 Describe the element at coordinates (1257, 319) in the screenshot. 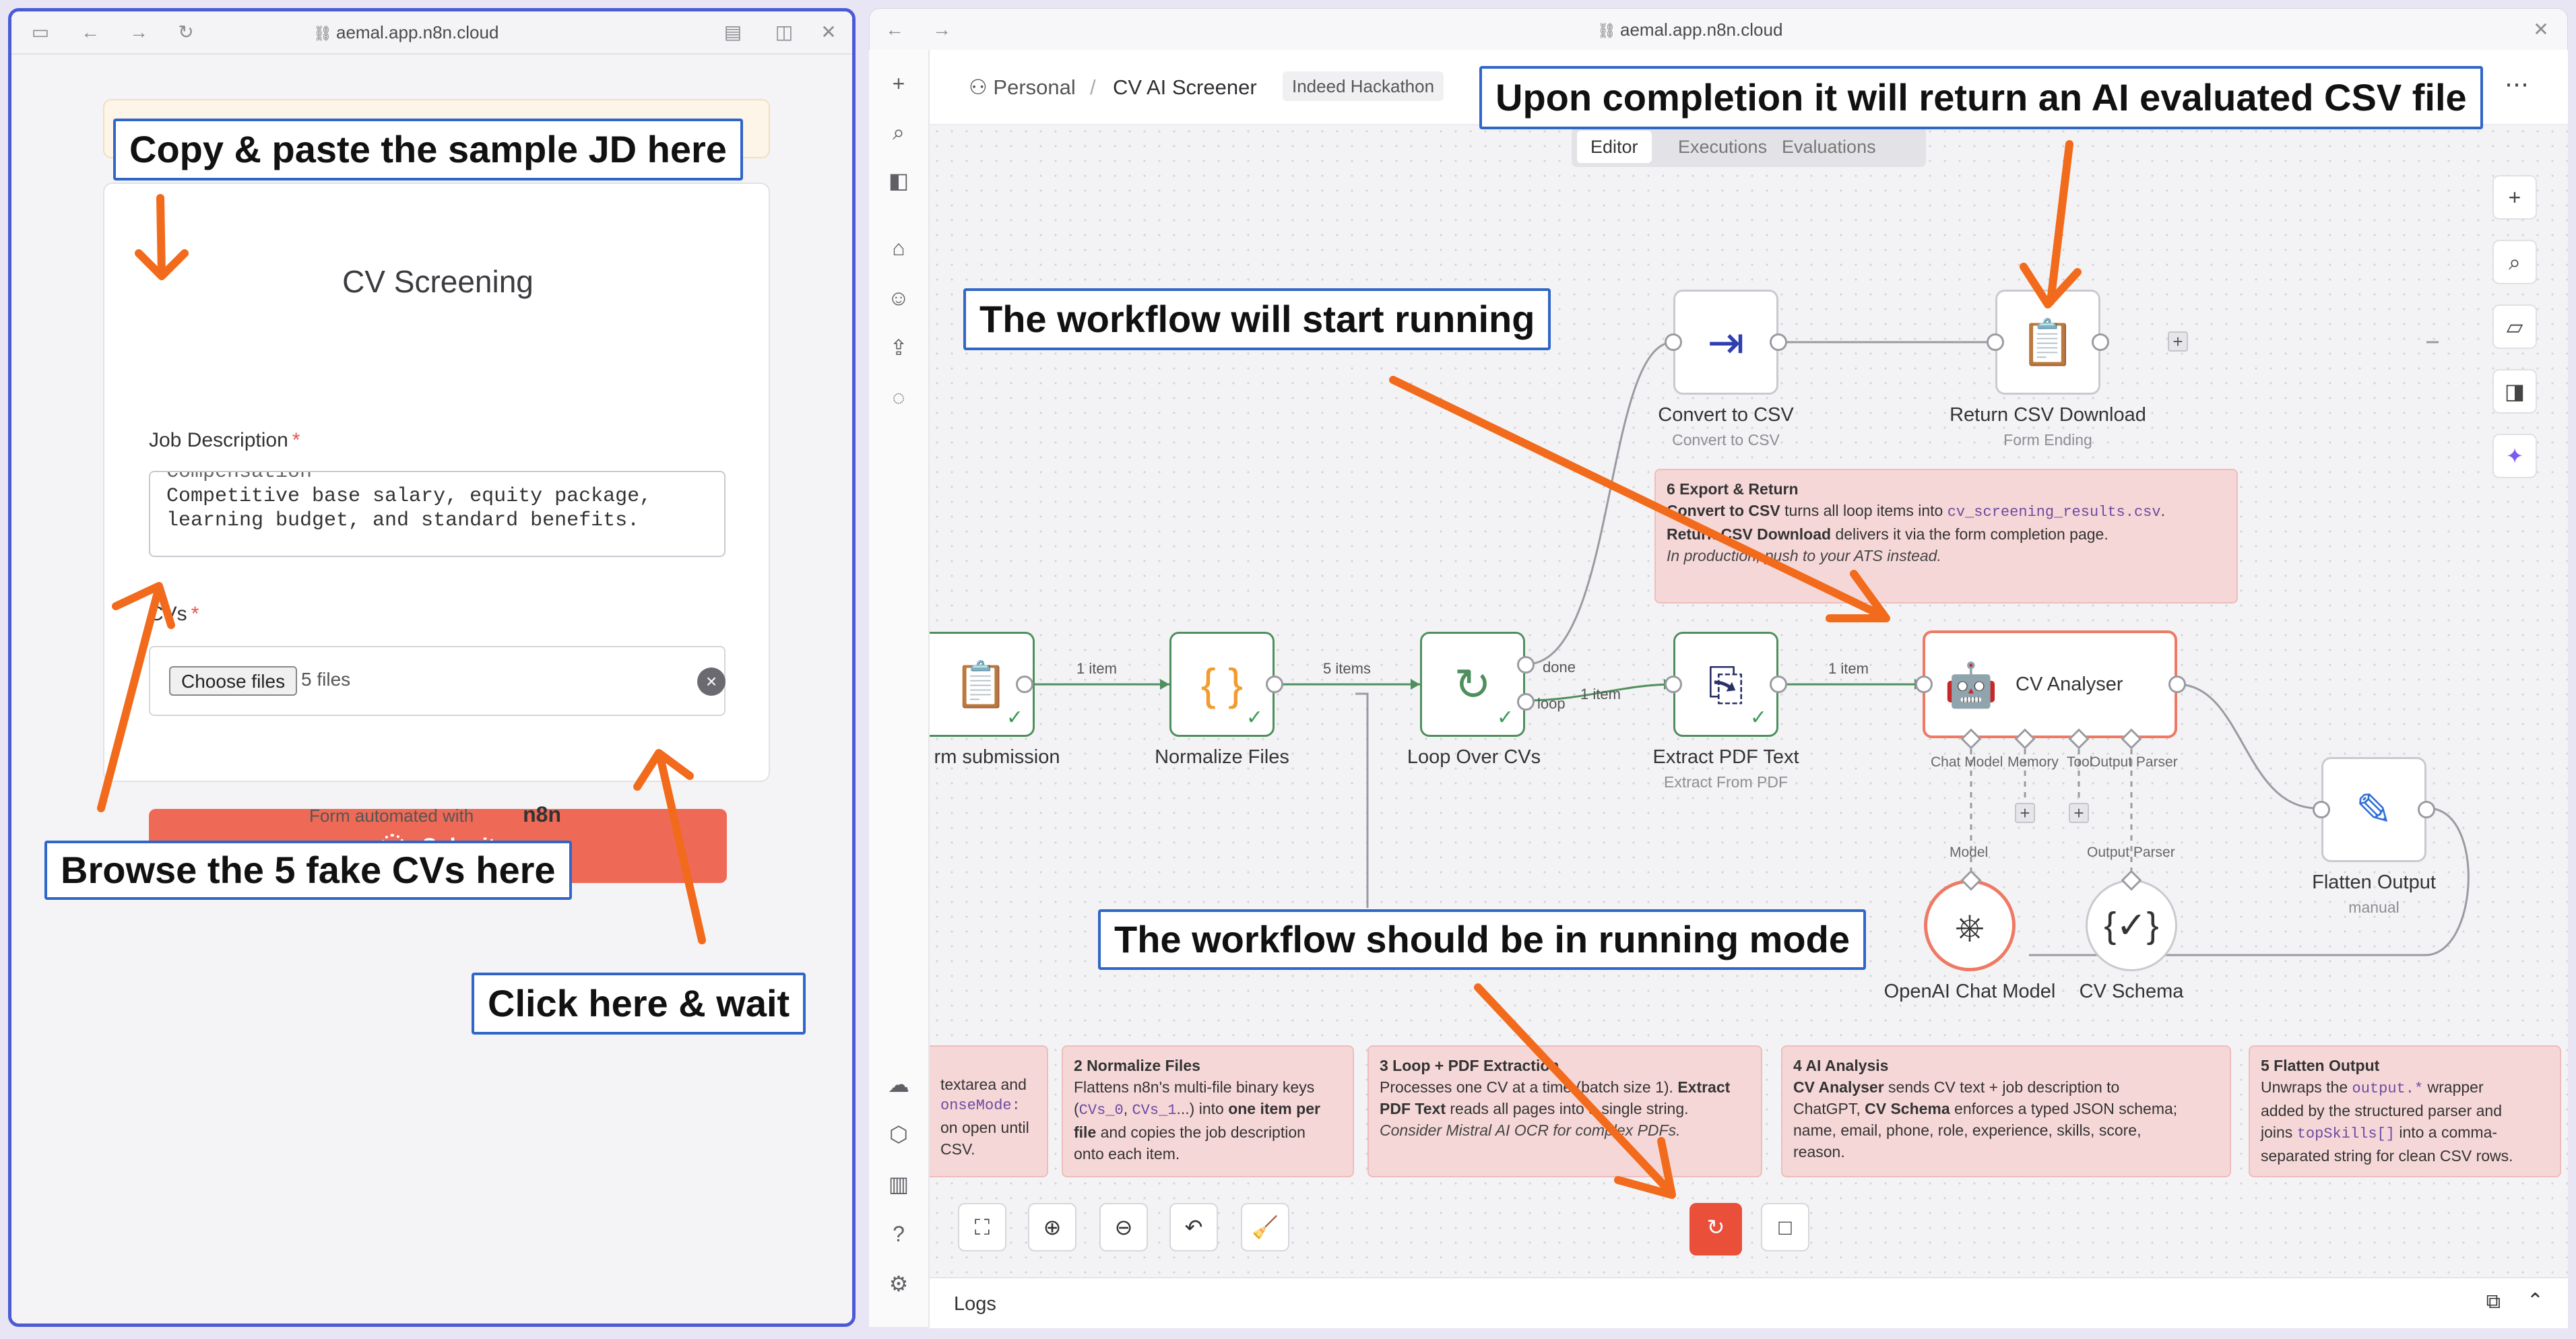

I see `callout-workflow-start: The workflow will start running` at that location.